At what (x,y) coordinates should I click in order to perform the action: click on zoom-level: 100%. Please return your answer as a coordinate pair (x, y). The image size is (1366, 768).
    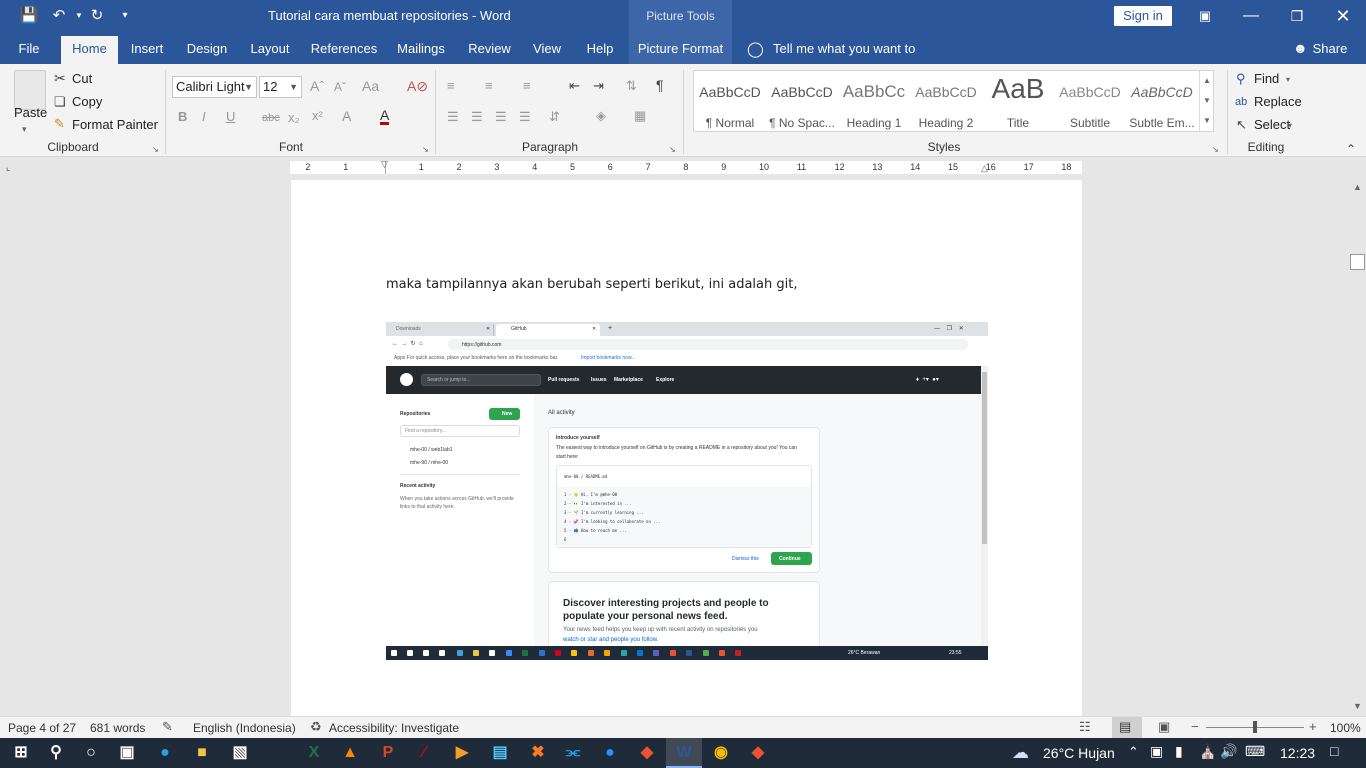
    Looking at the image, I should click on (1345, 728).